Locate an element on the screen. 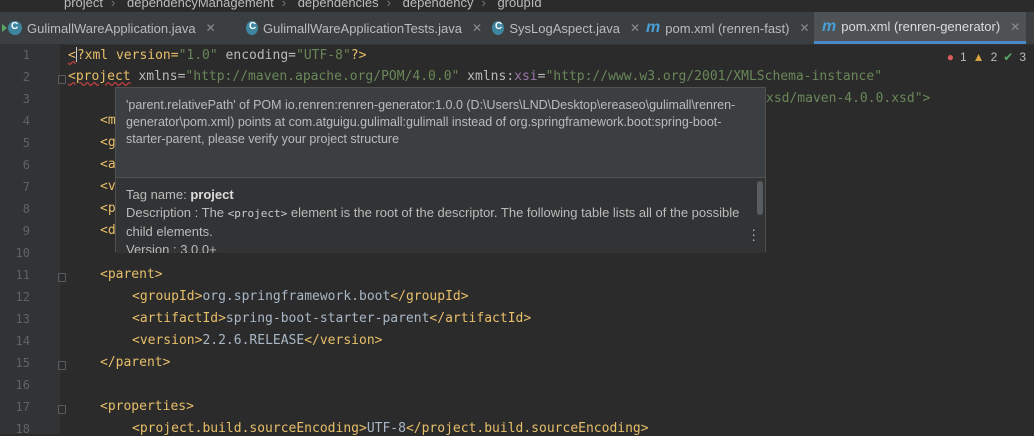 This screenshot has width=1034, height=436. tab-syslog-aspect: SysLogAspect.java ✕ is located at coordinates (566, 28).